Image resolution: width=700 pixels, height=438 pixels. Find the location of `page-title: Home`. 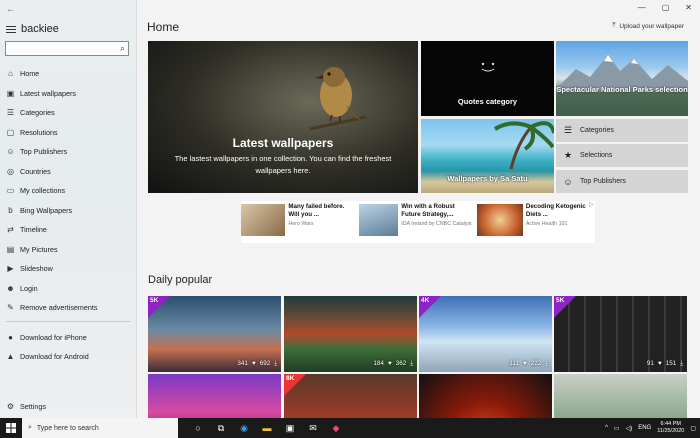

page-title: Home is located at coordinates (163, 27).